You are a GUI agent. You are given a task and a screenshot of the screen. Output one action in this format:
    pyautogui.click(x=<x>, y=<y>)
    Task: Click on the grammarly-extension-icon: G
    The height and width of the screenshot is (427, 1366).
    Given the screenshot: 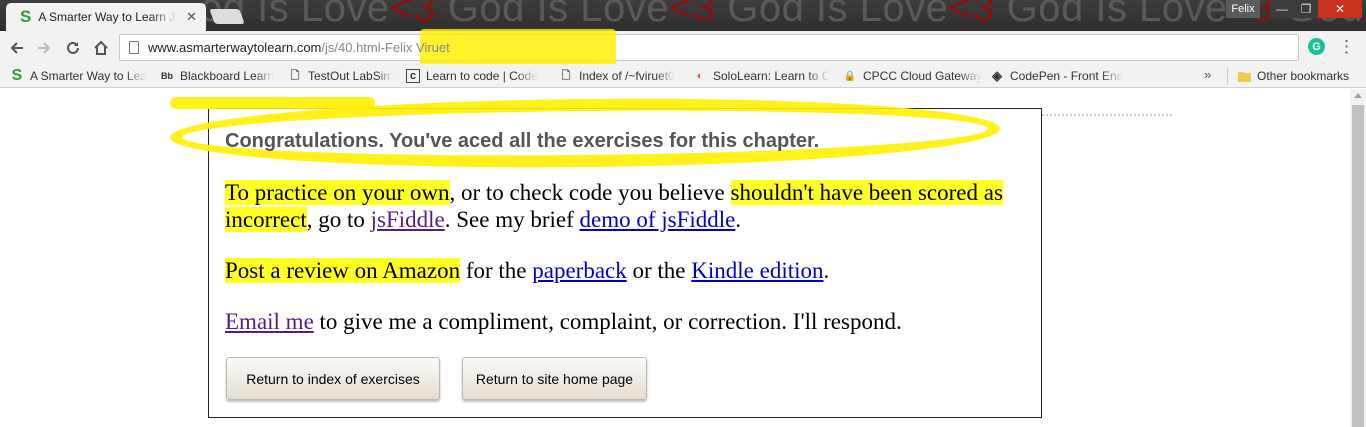 What is the action you would take?
    pyautogui.click(x=1316, y=46)
    